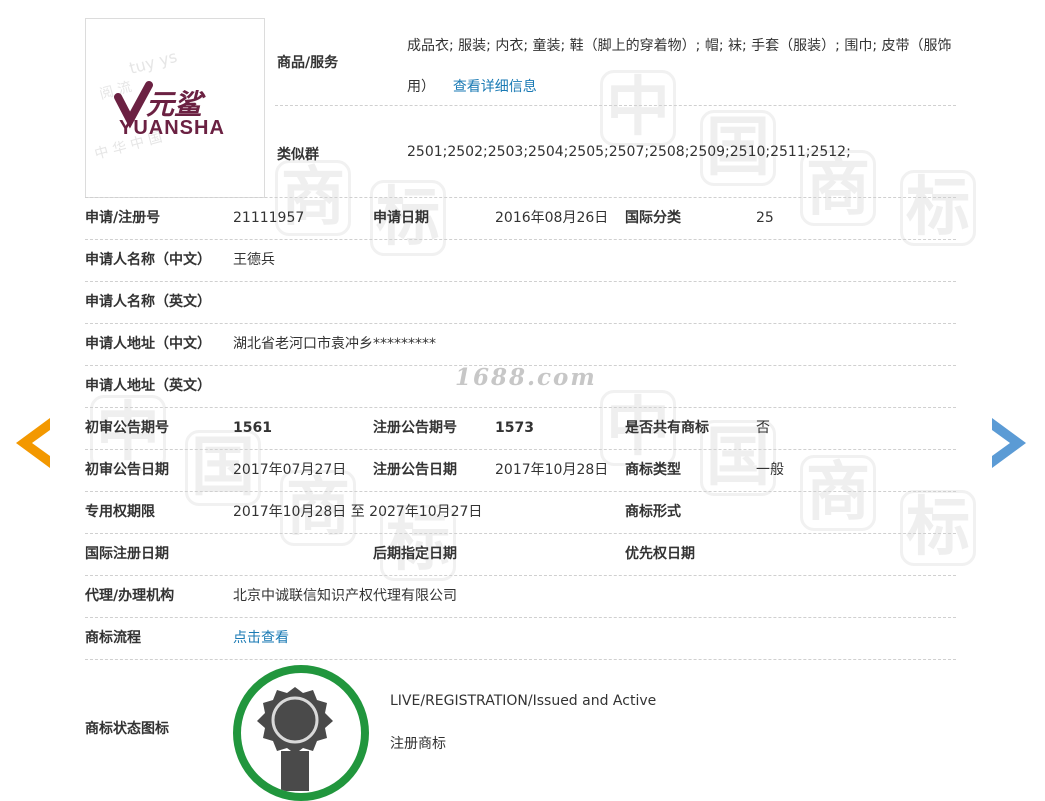 The image size is (1045, 801). Describe the element at coordinates (1008, 445) in the screenshot. I see `next-arrow-icon` at that location.